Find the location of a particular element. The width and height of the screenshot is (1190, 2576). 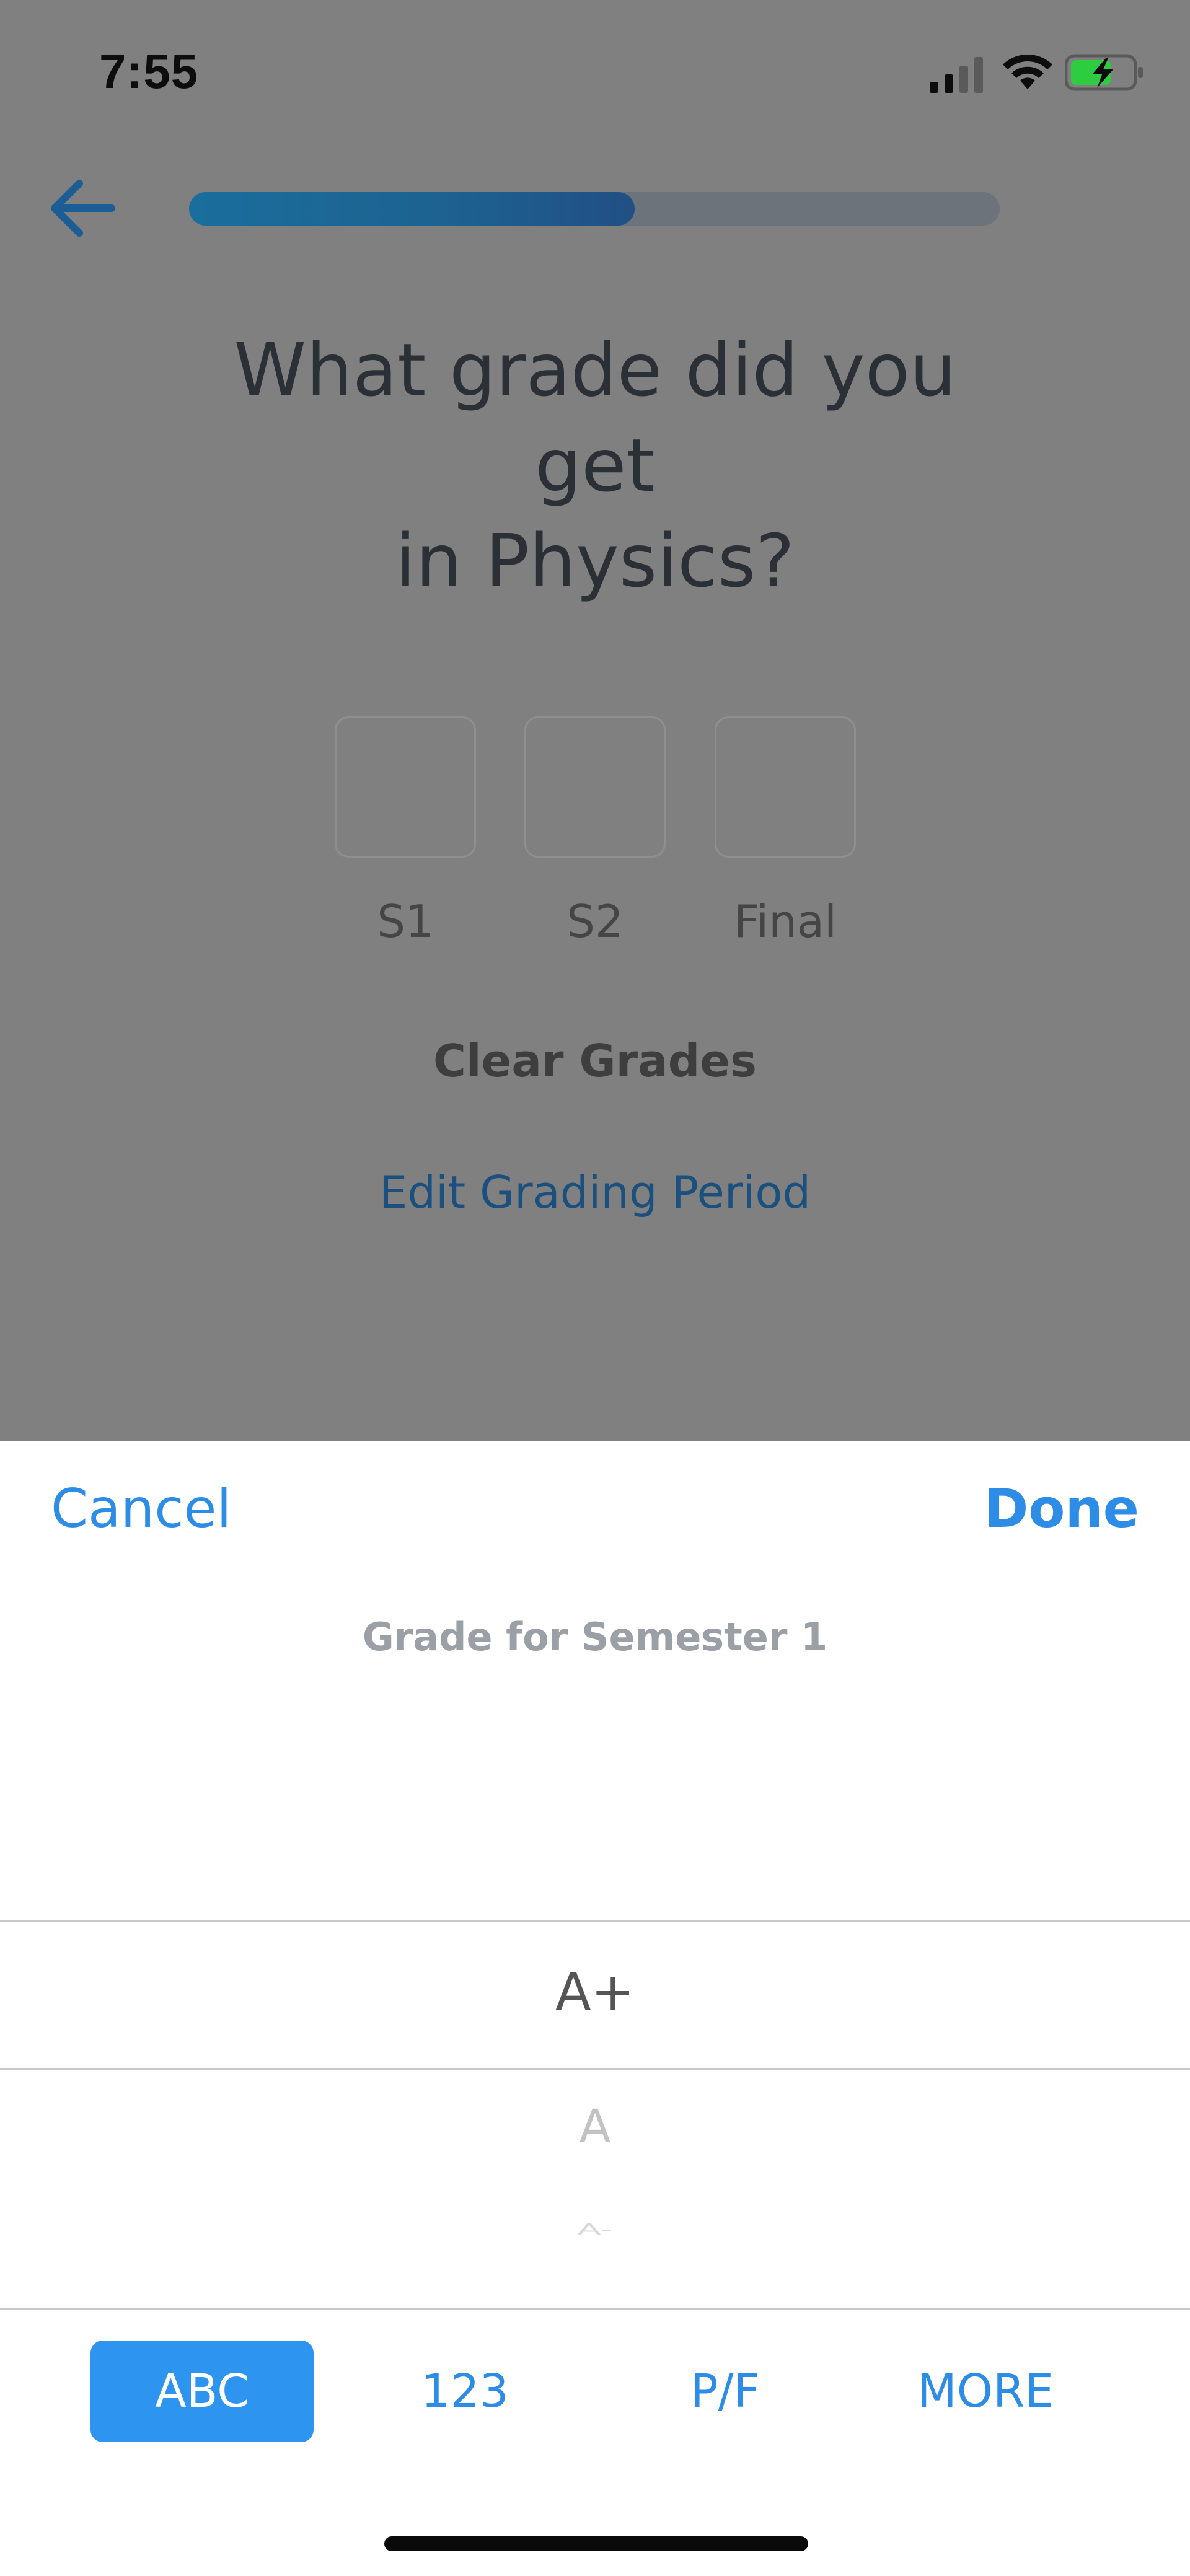

question-title: What grade did you get in Physics? is located at coordinates (595, 466).